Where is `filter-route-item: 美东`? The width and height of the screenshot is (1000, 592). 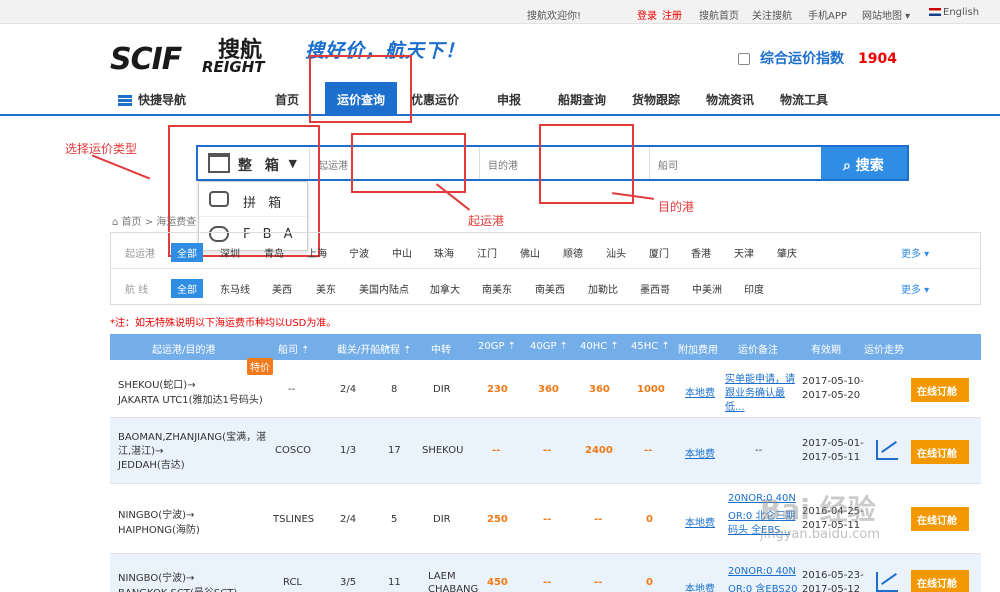
filter-route-item: 美东 is located at coordinates (326, 288).